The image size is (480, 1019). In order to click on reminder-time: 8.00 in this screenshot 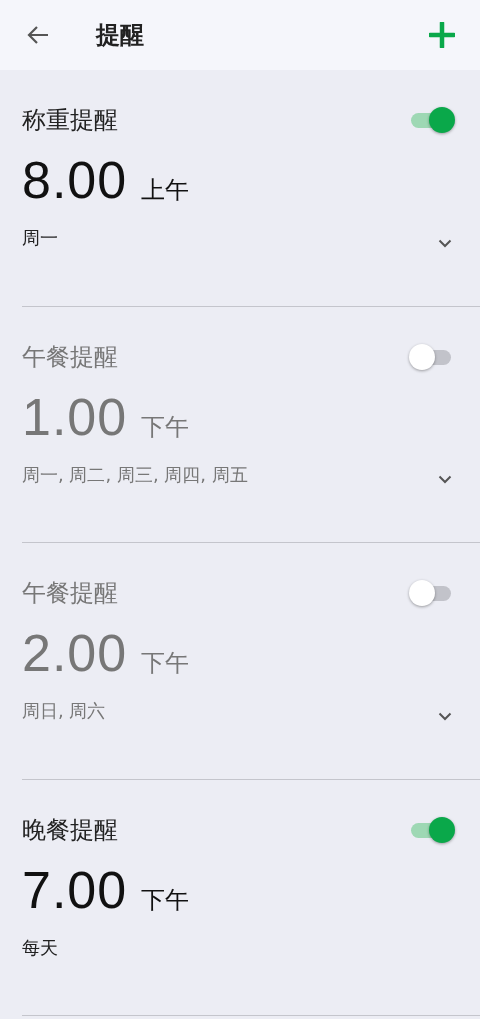, I will do `click(75, 180)`.